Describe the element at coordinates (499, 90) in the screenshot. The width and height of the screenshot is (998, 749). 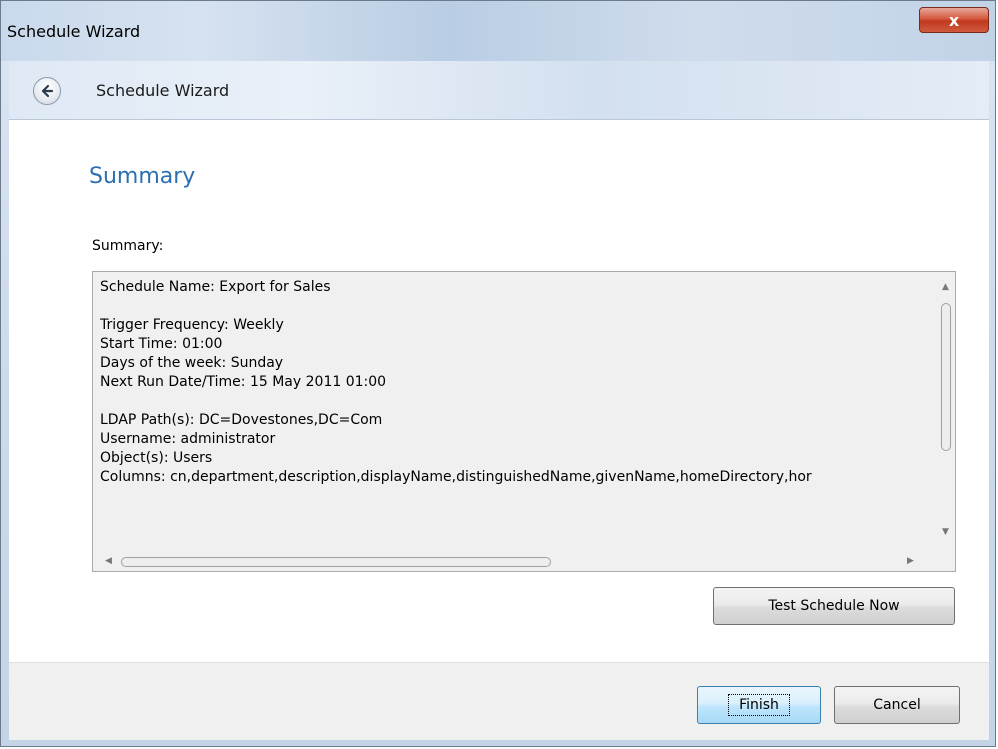
I see `wizard-nav-bar: Schedule Wizard` at that location.